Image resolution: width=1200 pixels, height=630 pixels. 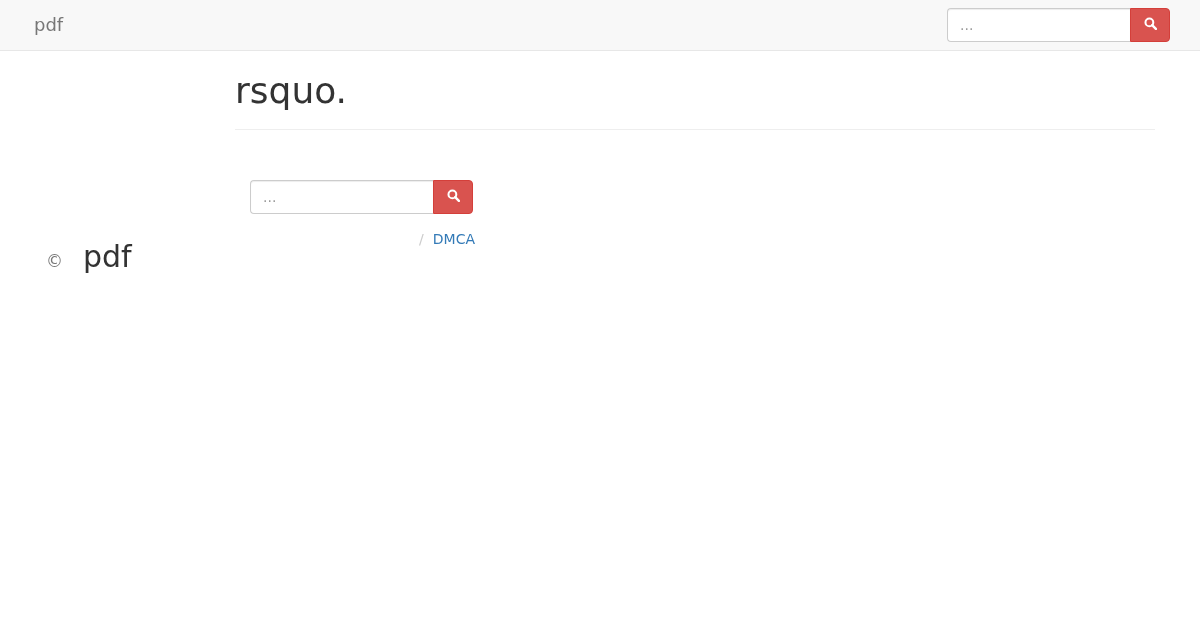 What do you see at coordinates (292, 91) in the screenshot?
I see `page-title: rsquo.` at bounding box center [292, 91].